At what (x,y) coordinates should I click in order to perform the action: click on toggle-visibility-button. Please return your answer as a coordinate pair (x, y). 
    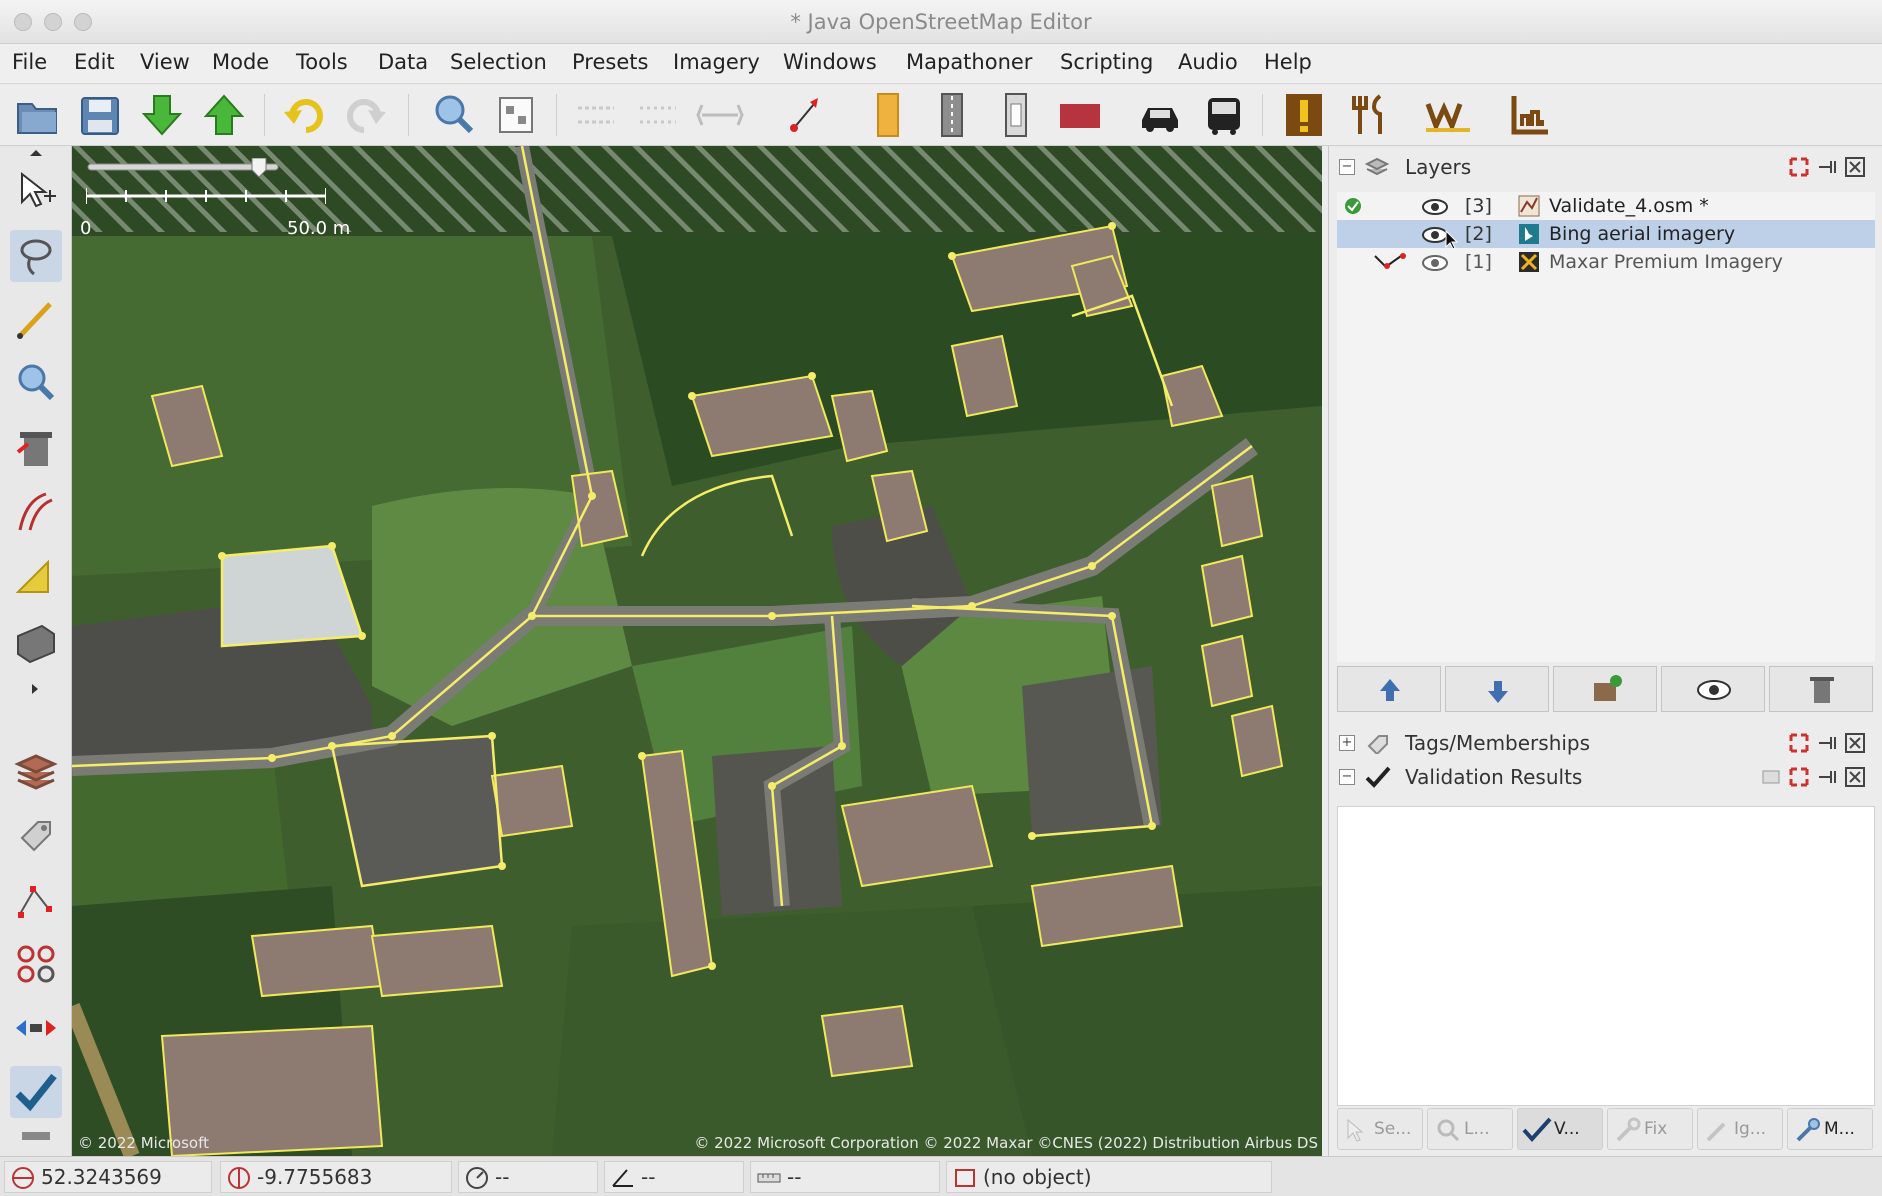
    Looking at the image, I should click on (1713, 689).